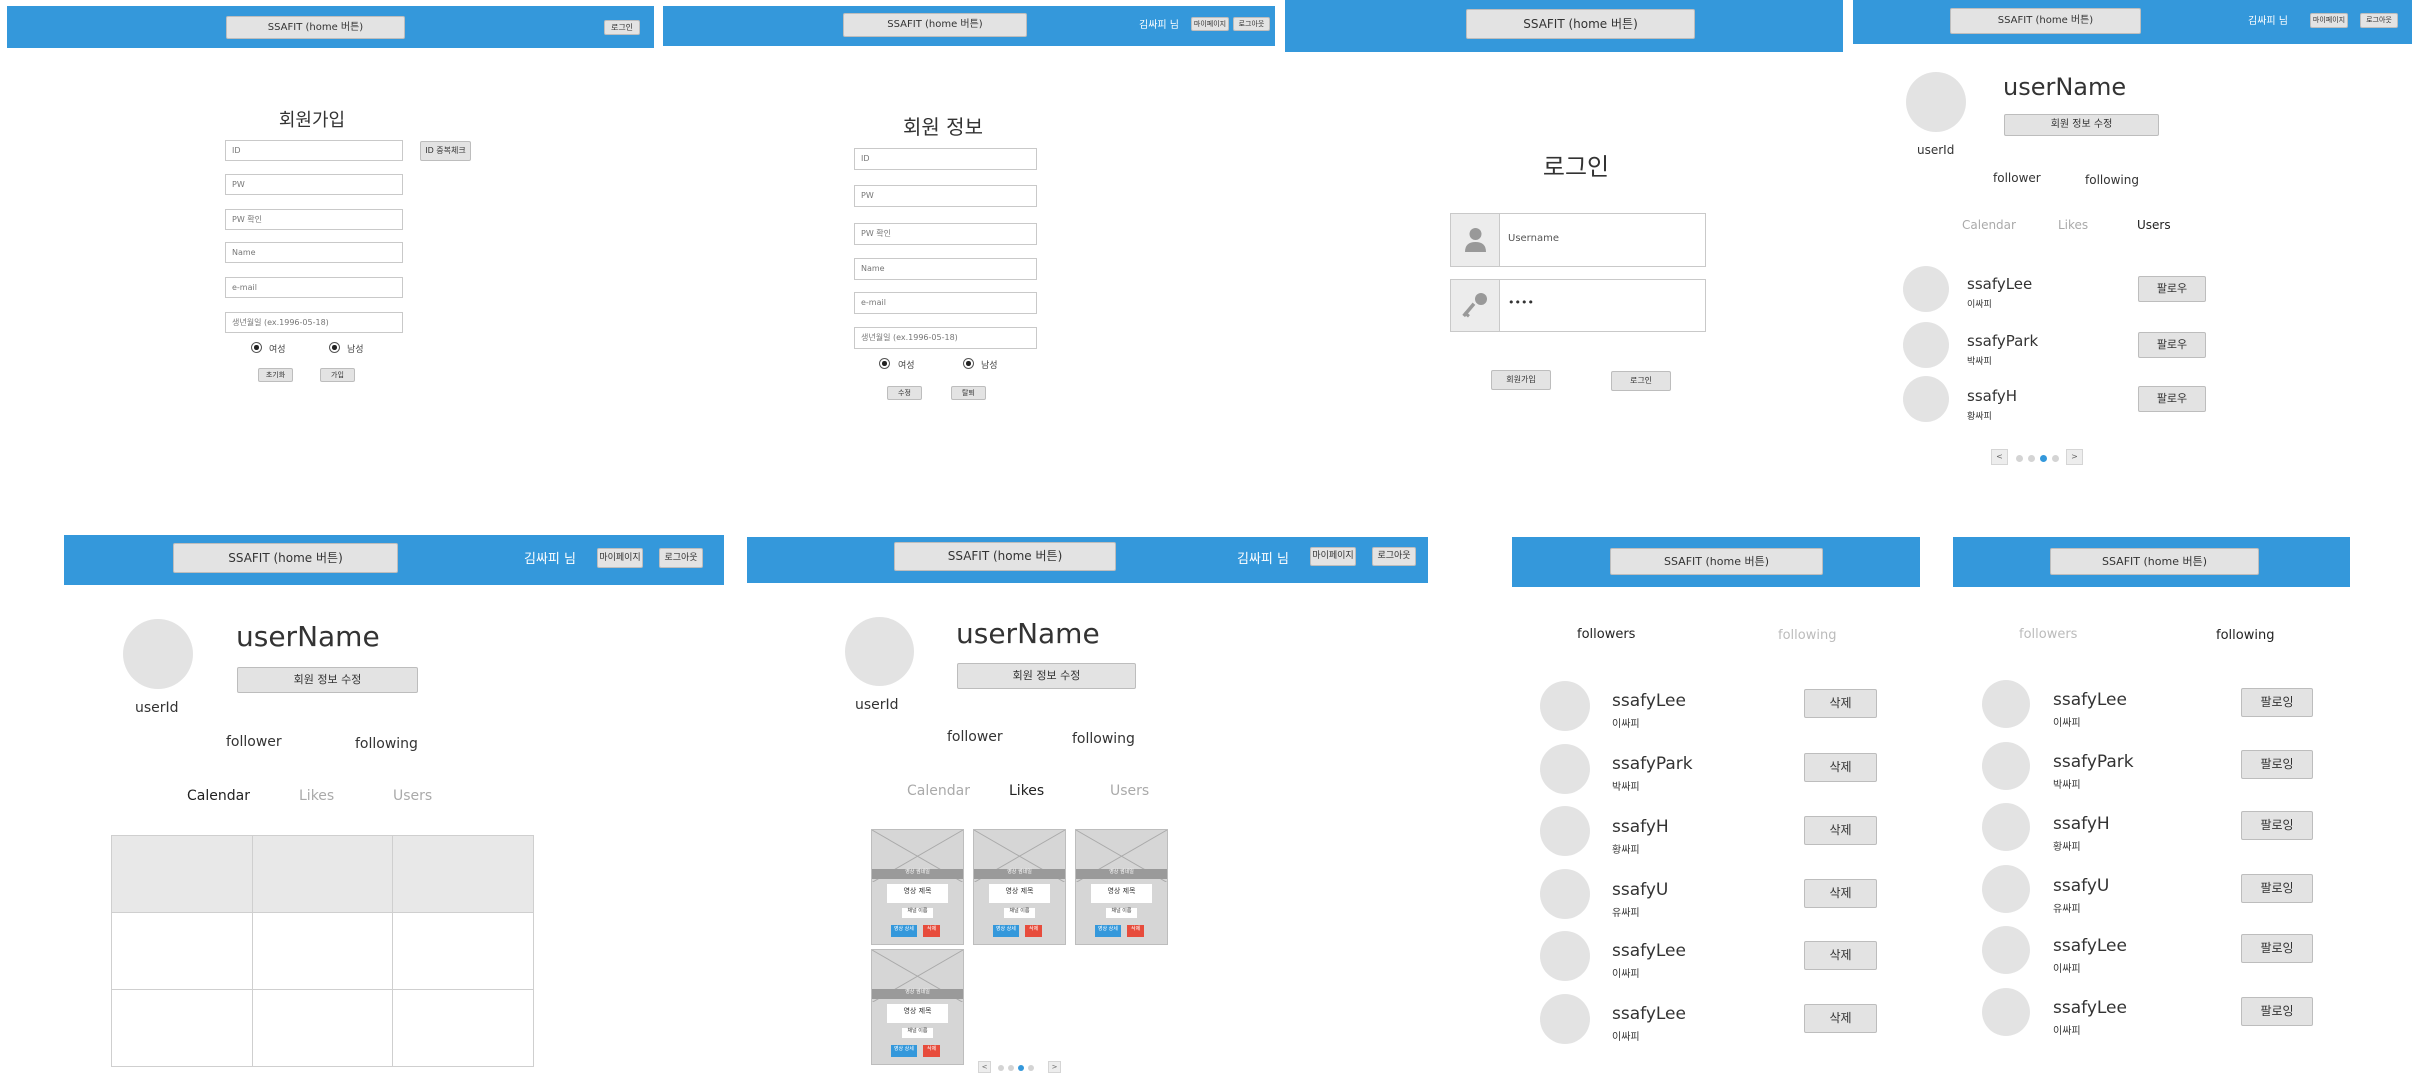 Image resolution: width=2412 pixels, height=1073 pixels. I want to click on password-field: ••••, so click(1578, 305).